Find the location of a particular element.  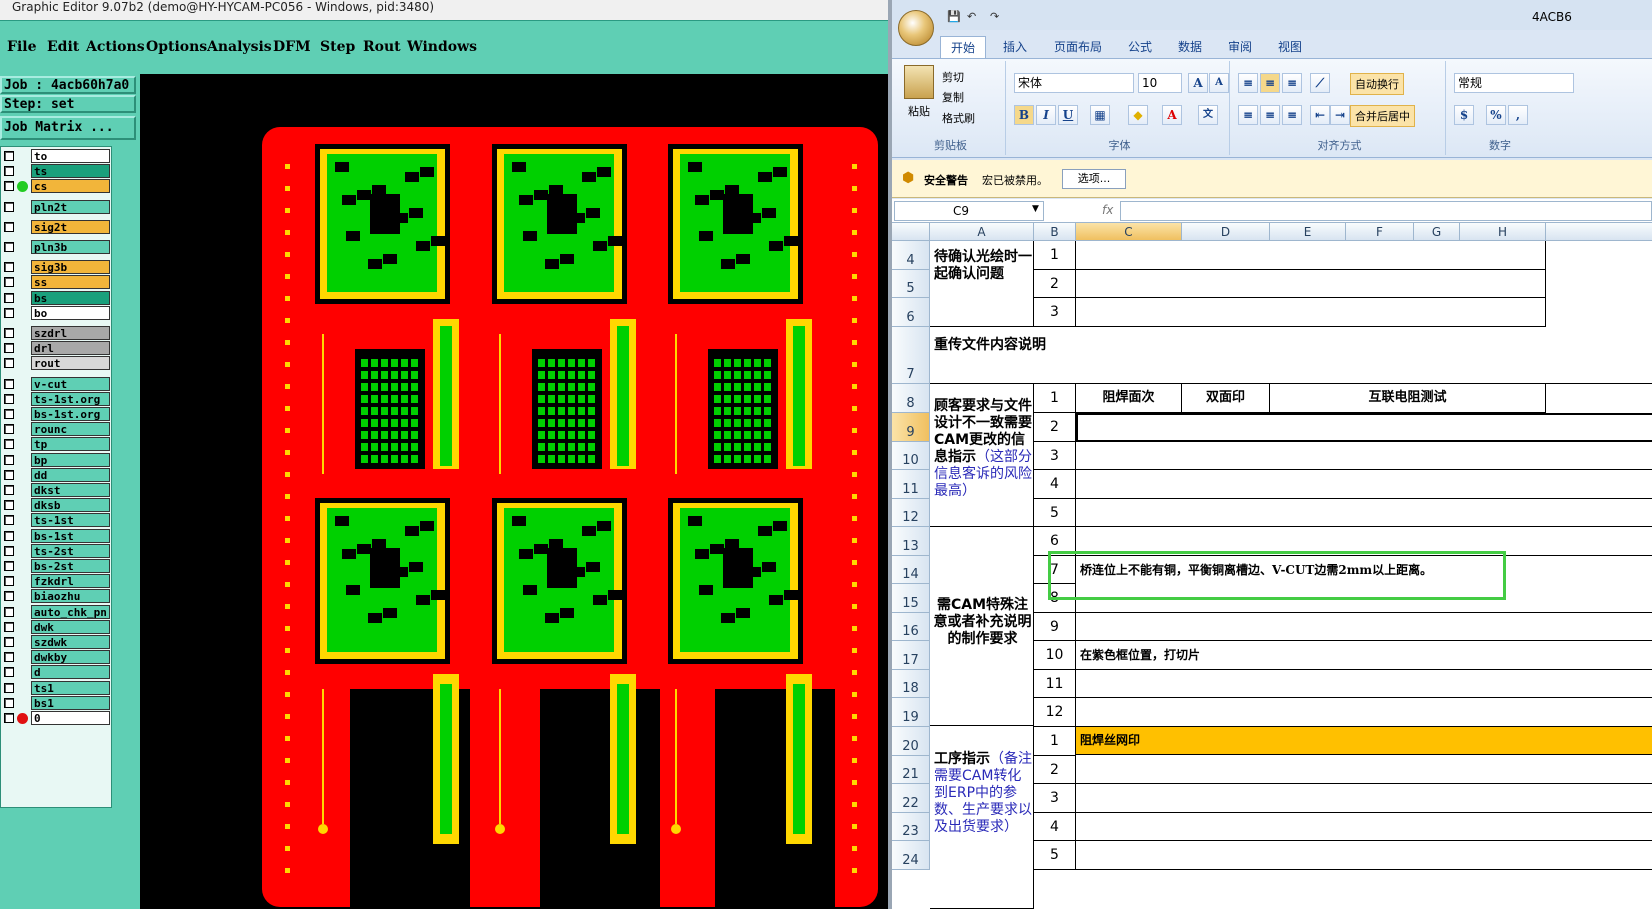

layer-row: bs1 is located at coordinates (56, 702).